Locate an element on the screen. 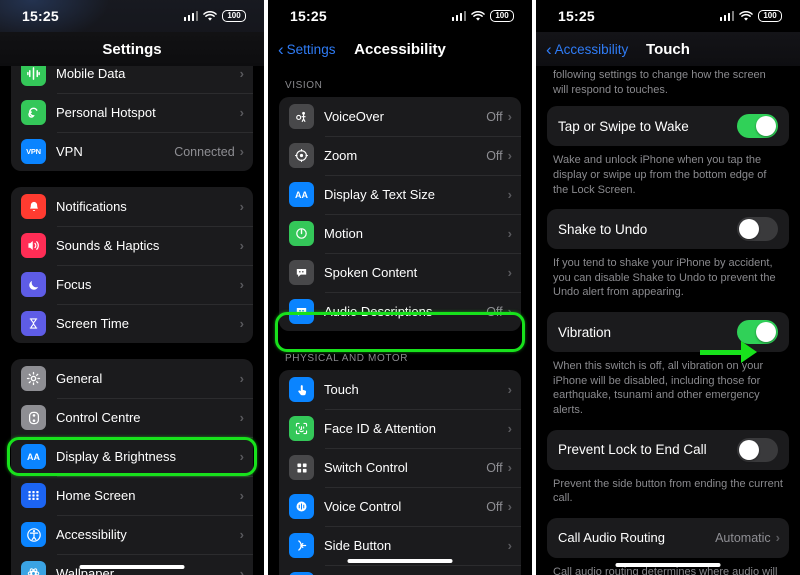  row-label: Zoom is located at coordinates (341, 155).